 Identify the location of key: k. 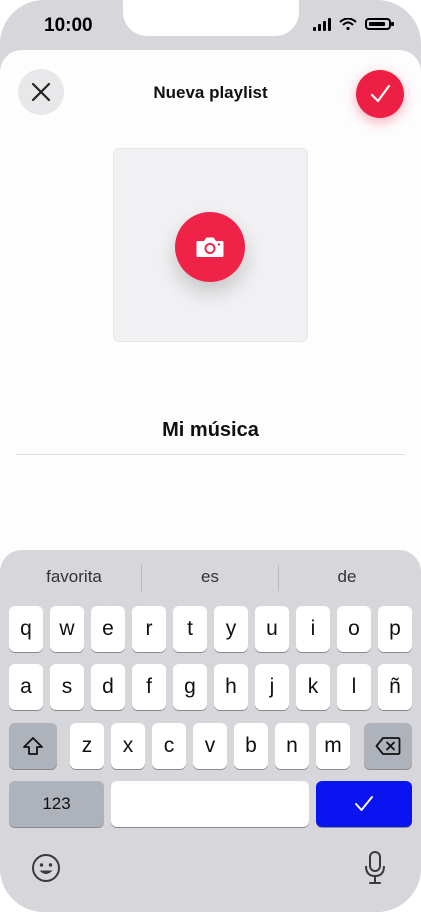
(313, 687).